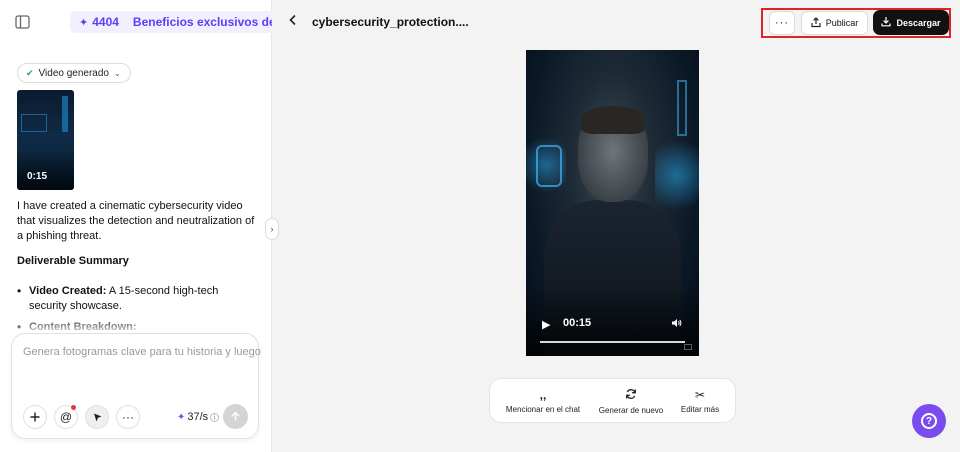 The width and height of the screenshot is (960, 452). What do you see at coordinates (546, 324) in the screenshot?
I see `play-icon: ▶` at bounding box center [546, 324].